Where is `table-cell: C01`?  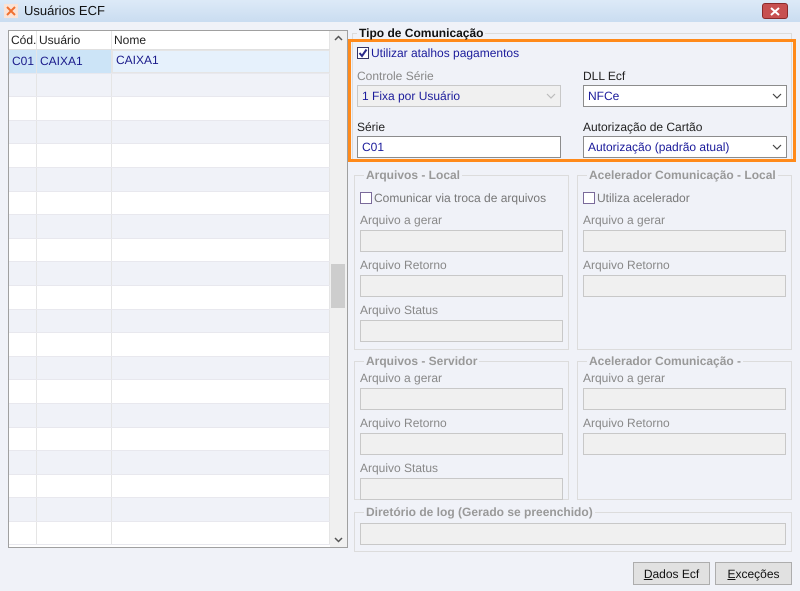
table-cell: C01 is located at coordinates (23, 61).